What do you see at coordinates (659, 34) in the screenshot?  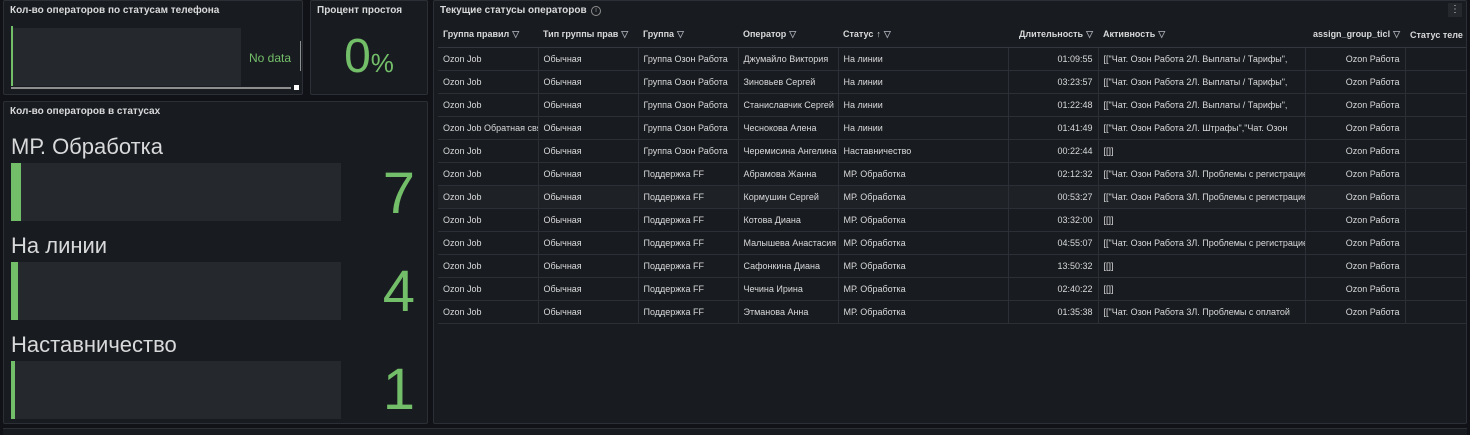 I see `column-header-label: Группа` at bounding box center [659, 34].